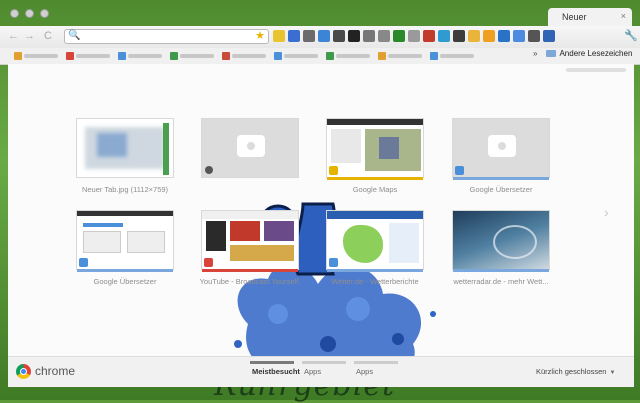  I want to click on other-bookmarks-button: » Andere Lesezeichen, so click(582, 53).